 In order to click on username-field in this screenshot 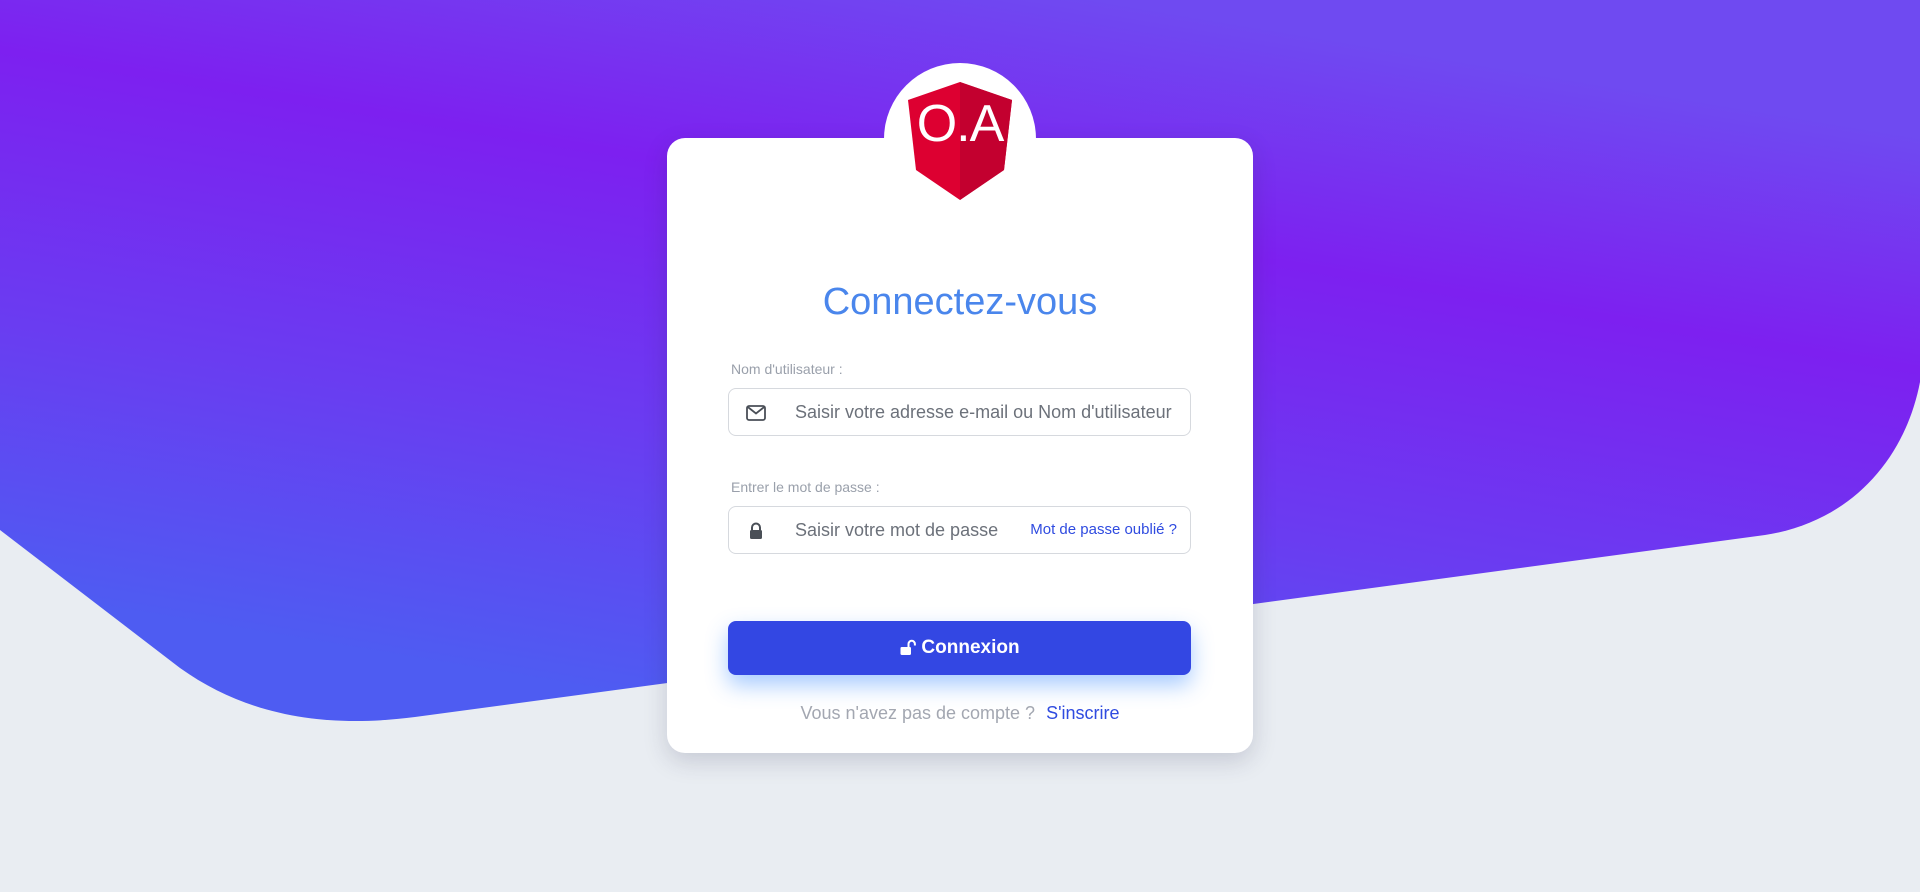, I will do `click(959, 412)`.